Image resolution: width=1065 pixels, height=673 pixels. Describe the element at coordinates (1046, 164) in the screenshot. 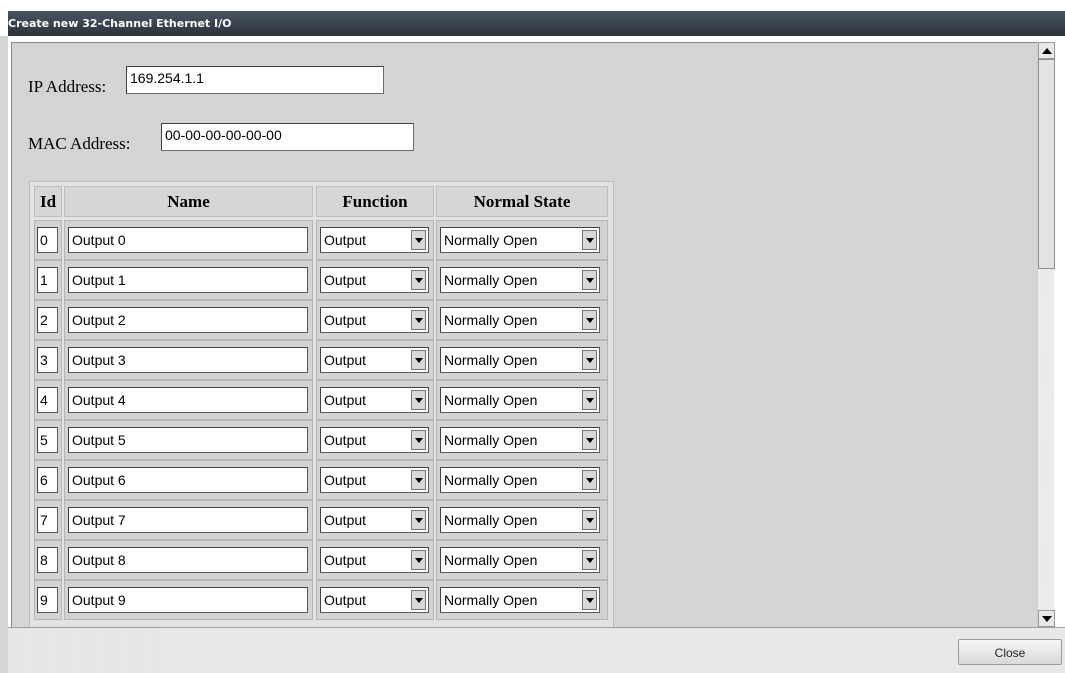

I see `scroll-thumb` at that location.